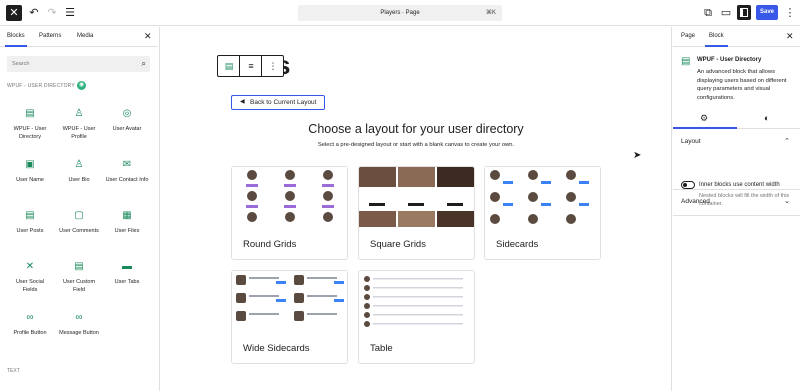 The image size is (800, 391). What do you see at coordinates (30, 180) in the screenshot?
I see `block-label: User Name` at bounding box center [30, 180].